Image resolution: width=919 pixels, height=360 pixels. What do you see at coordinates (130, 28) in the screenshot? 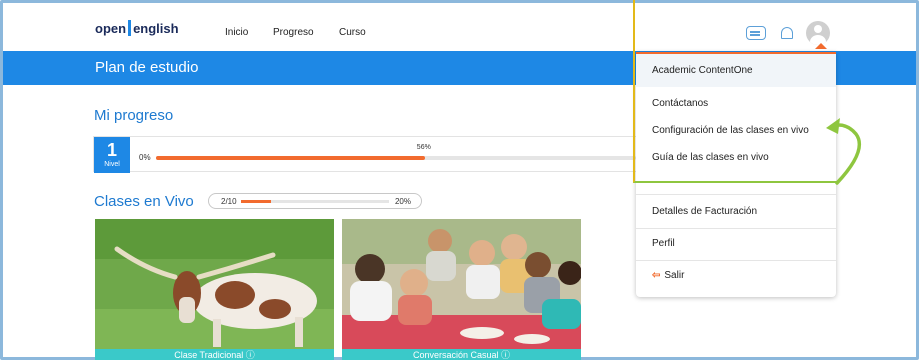
I see `logo-bar-icon` at bounding box center [130, 28].